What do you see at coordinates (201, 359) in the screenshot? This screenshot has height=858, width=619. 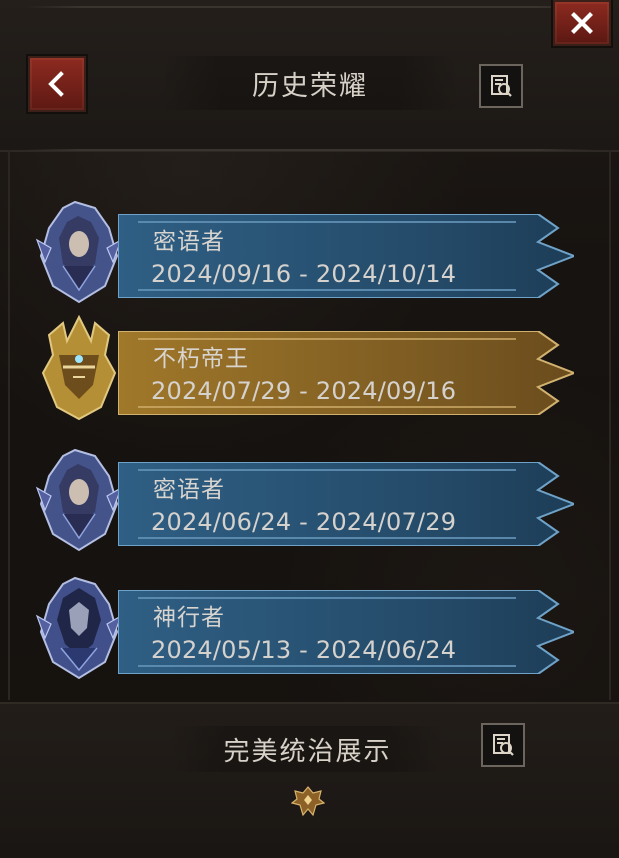 I see `honor-name: 不朽帝王` at bounding box center [201, 359].